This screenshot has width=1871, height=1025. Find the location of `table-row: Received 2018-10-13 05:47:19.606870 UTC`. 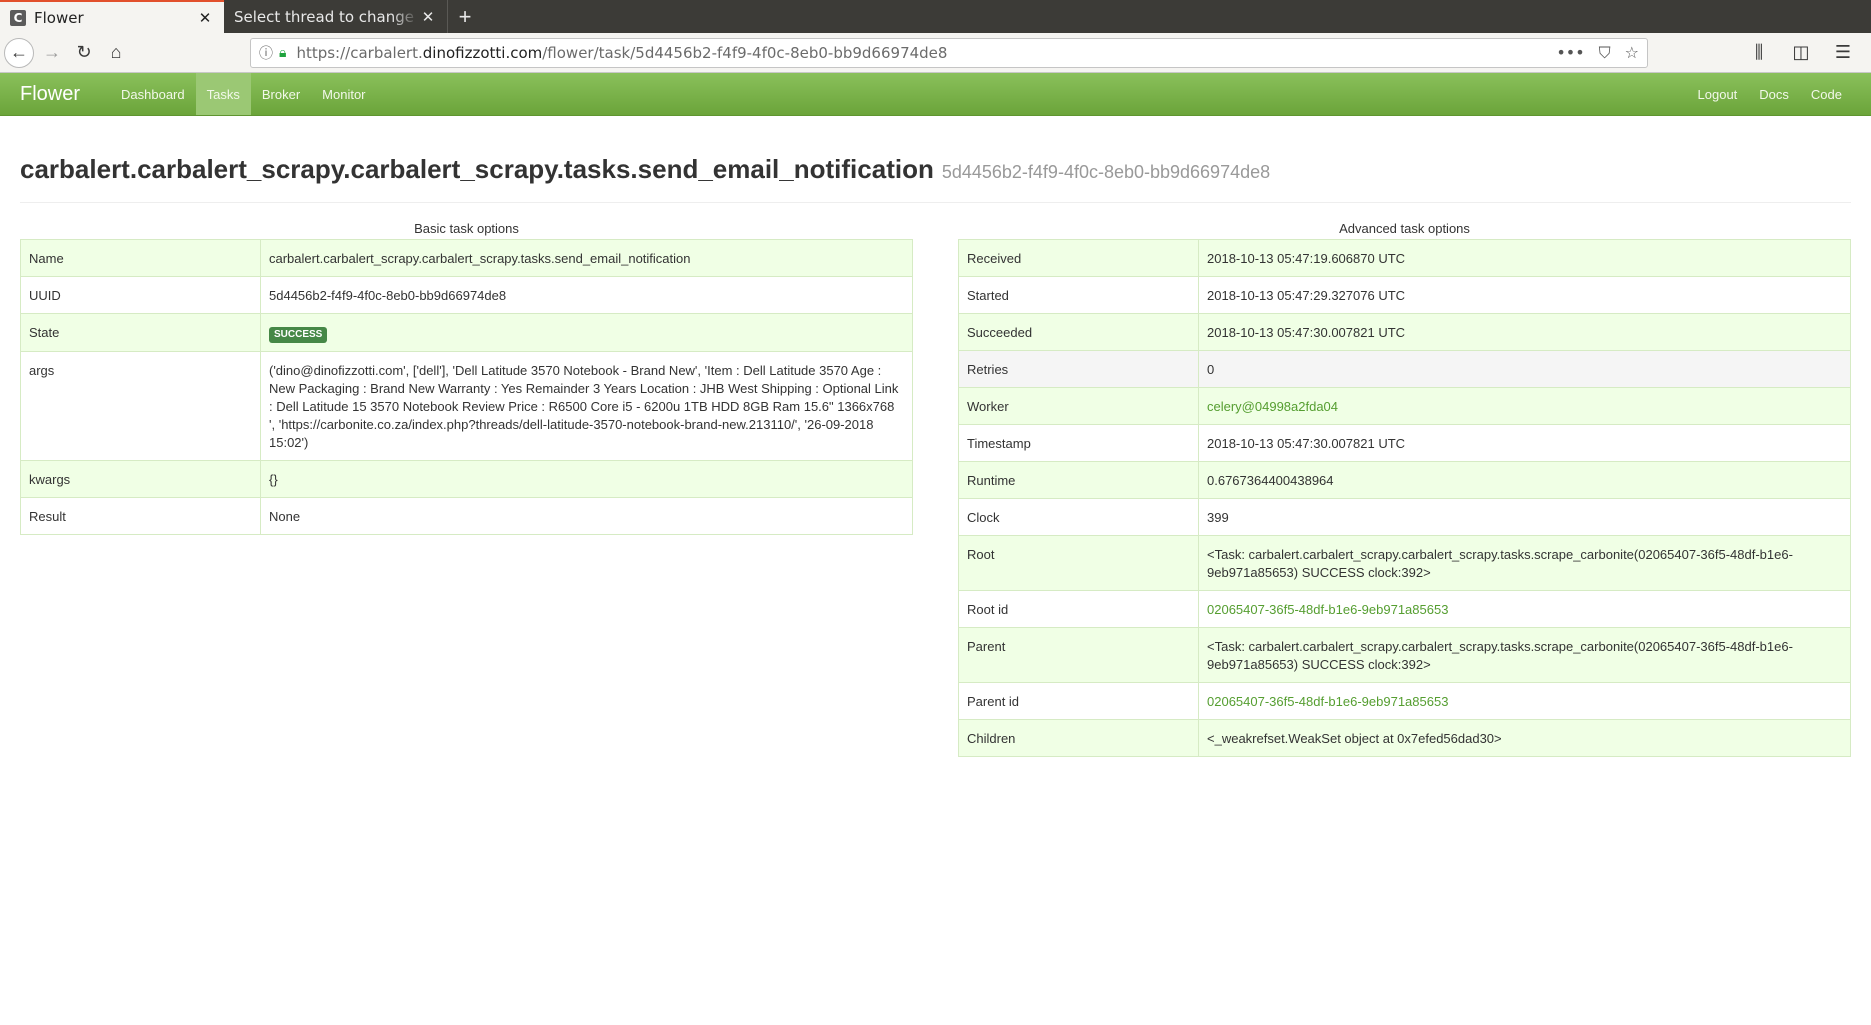

table-row: Received 2018-10-13 05:47:19.606870 UTC is located at coordinates (1404, 258).